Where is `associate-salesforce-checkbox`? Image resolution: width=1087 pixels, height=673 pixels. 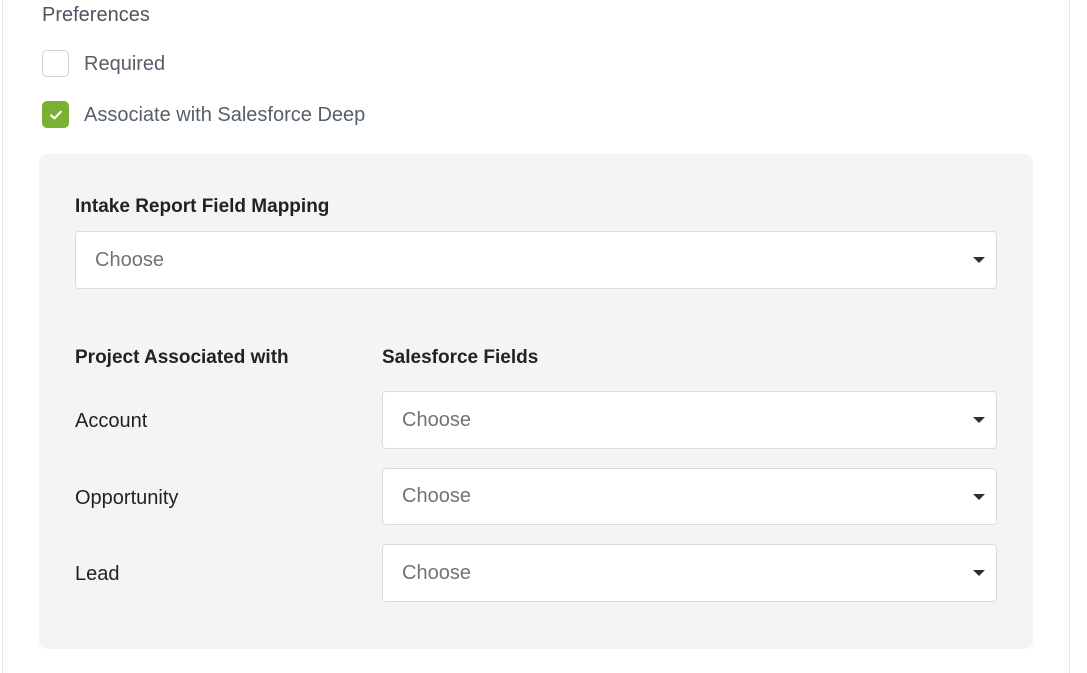
associate-salesforce-checkbox is located at coordinates (55, 114).